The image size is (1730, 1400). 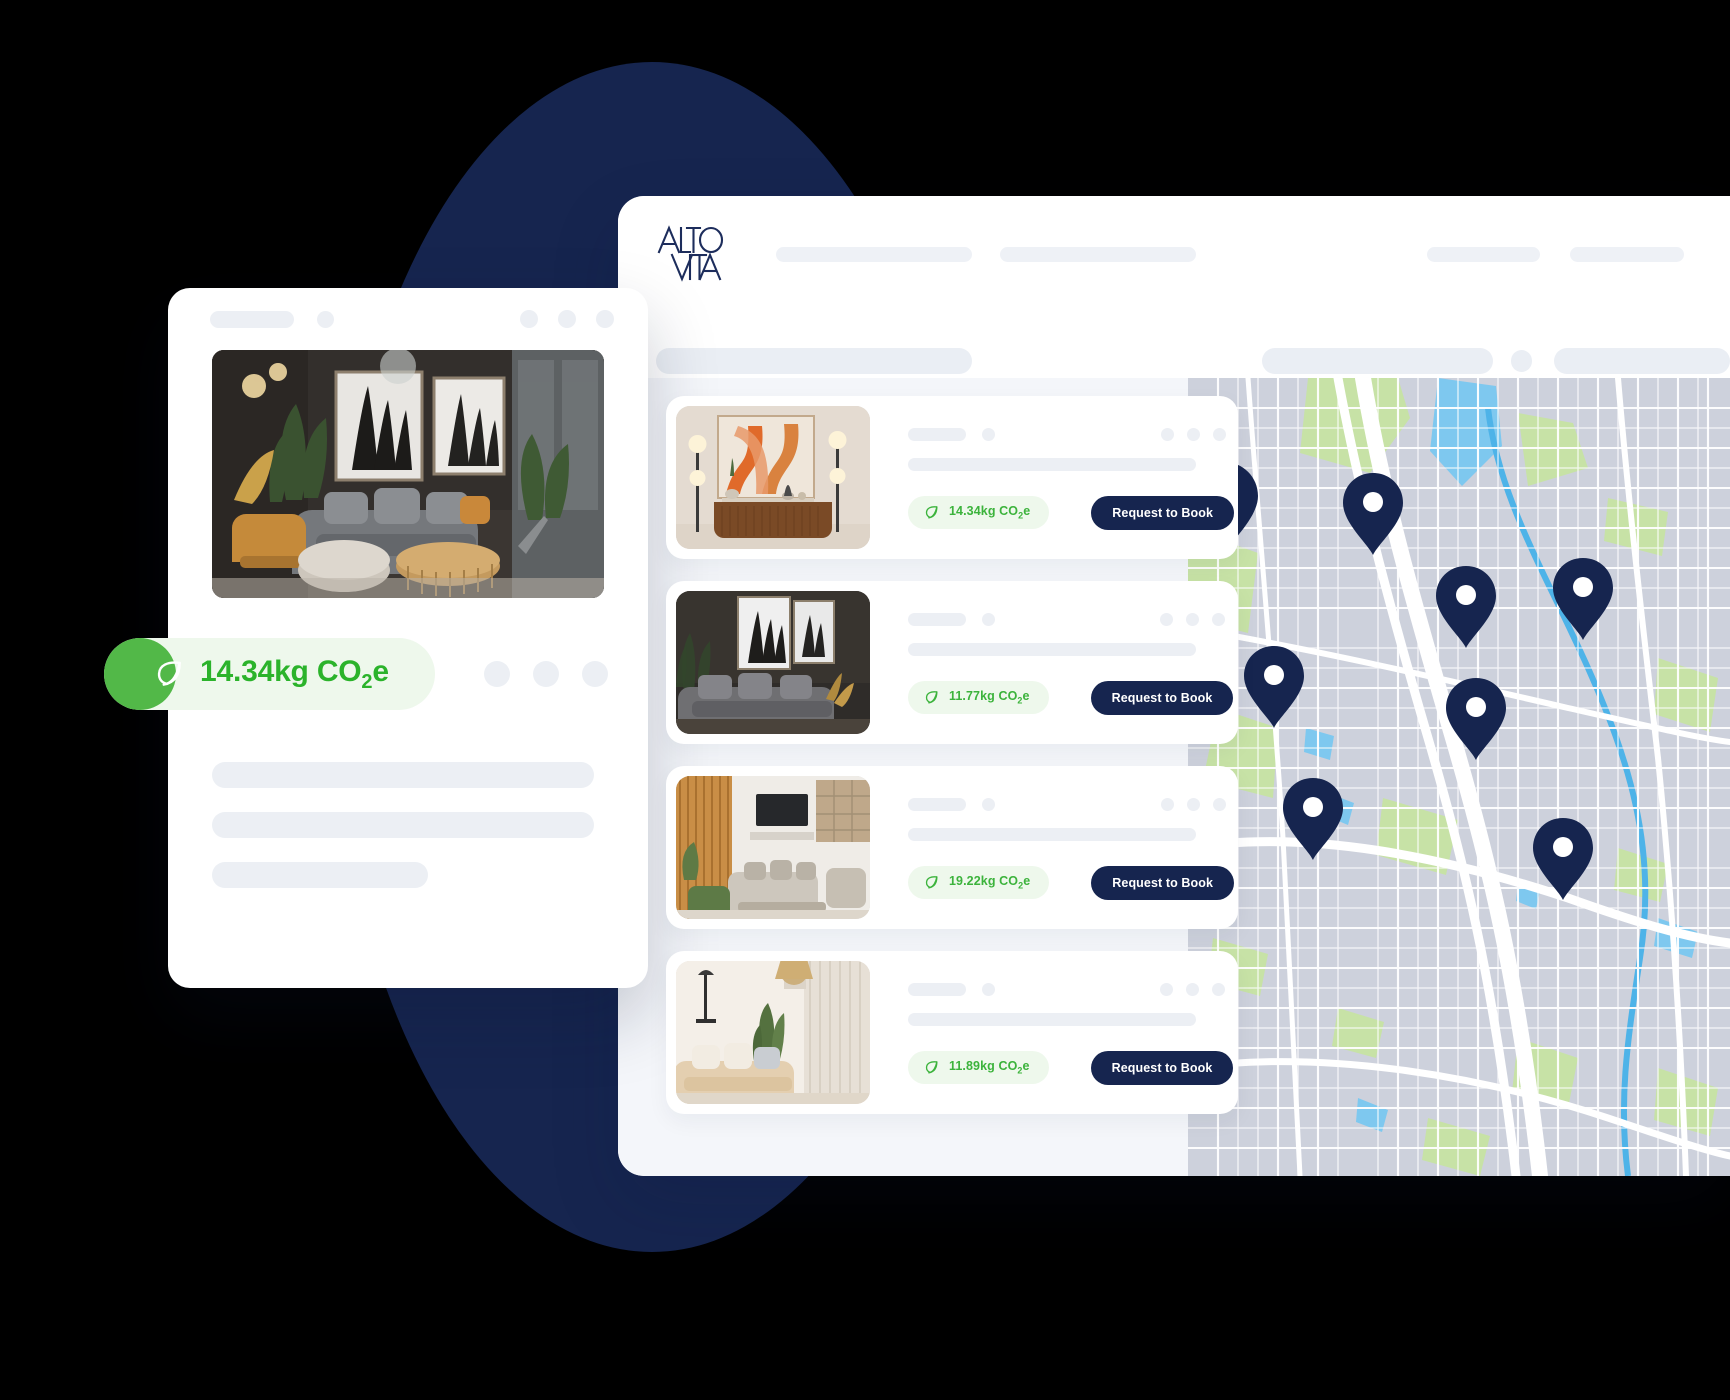 I want to click on co2-badge-large: 14.34kg CO2e, so click(x=269, y=674).